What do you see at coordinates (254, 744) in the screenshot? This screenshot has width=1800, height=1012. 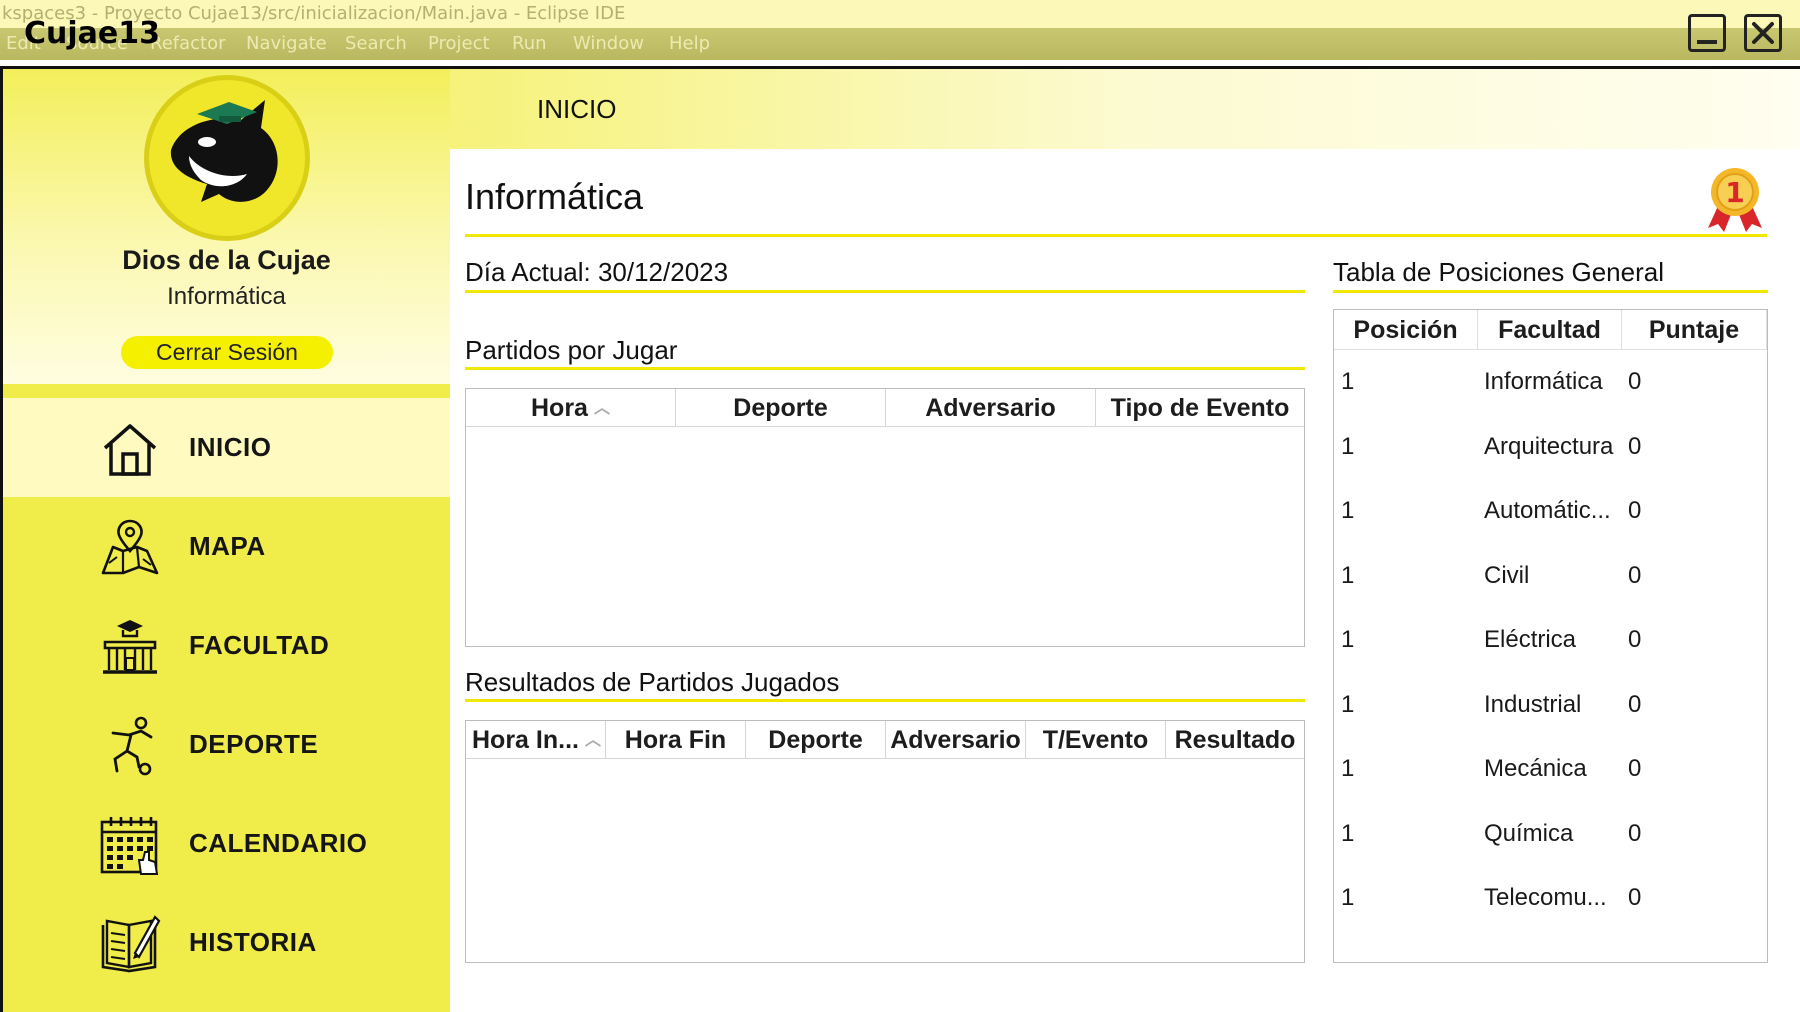 I see `nav-label: DEPORTE` at bounding box center [254, 744].